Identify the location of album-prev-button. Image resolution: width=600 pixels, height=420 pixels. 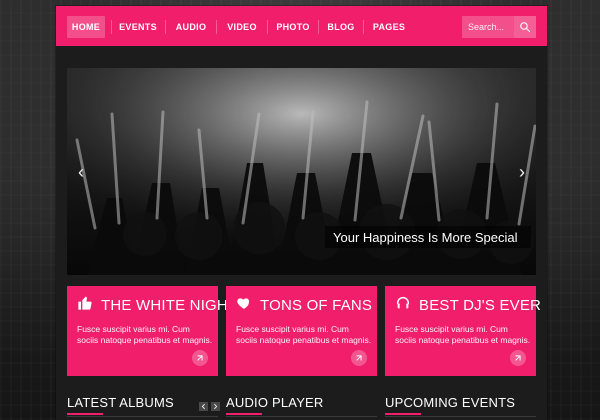
(203, 406).